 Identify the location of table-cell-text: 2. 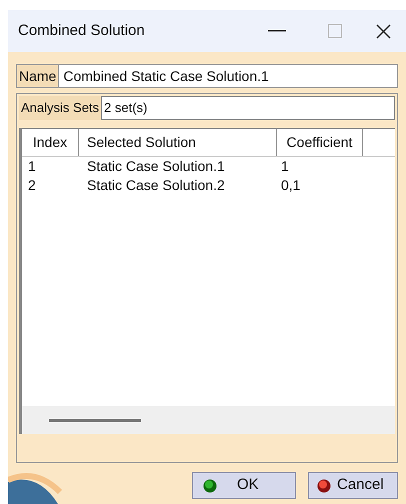
(32, 185).